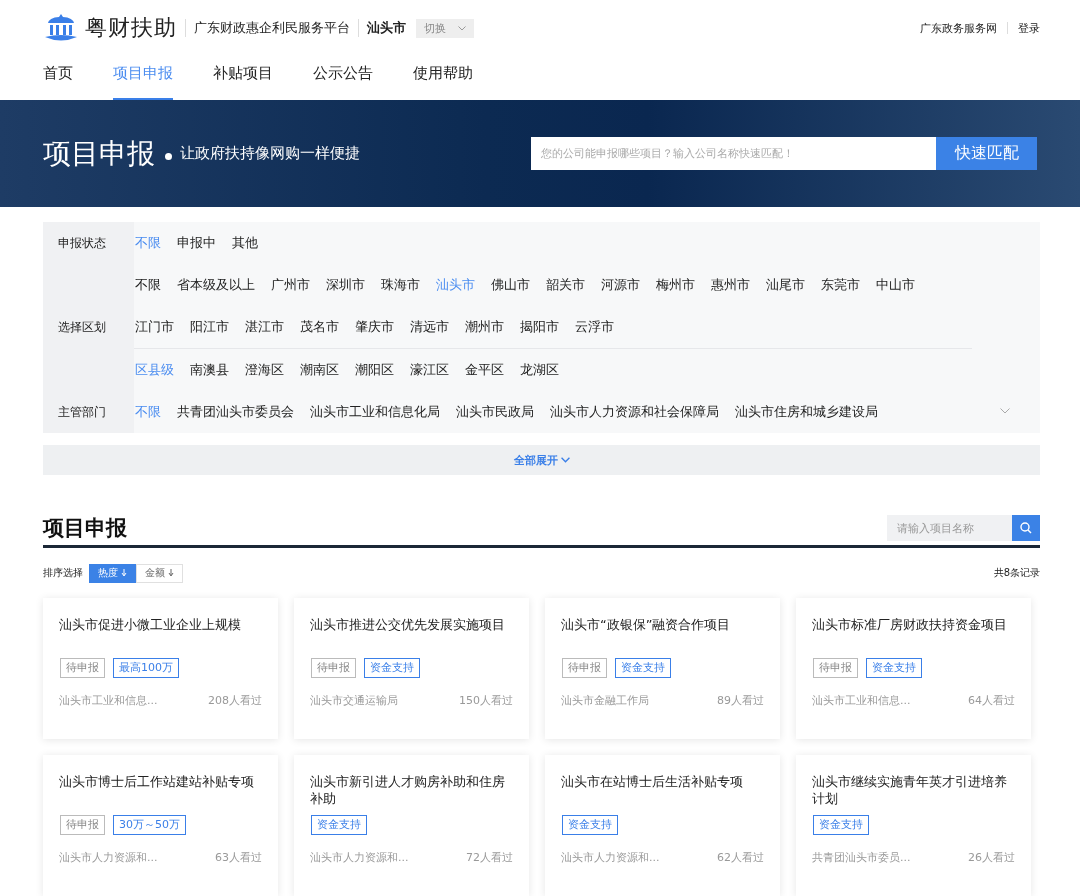 This screenshot has width=1080, height=896. What do you see at coordinates (209, 370) in the screenshot?
I see `filter-option: 南澳县` at bounding box center [209, 370].